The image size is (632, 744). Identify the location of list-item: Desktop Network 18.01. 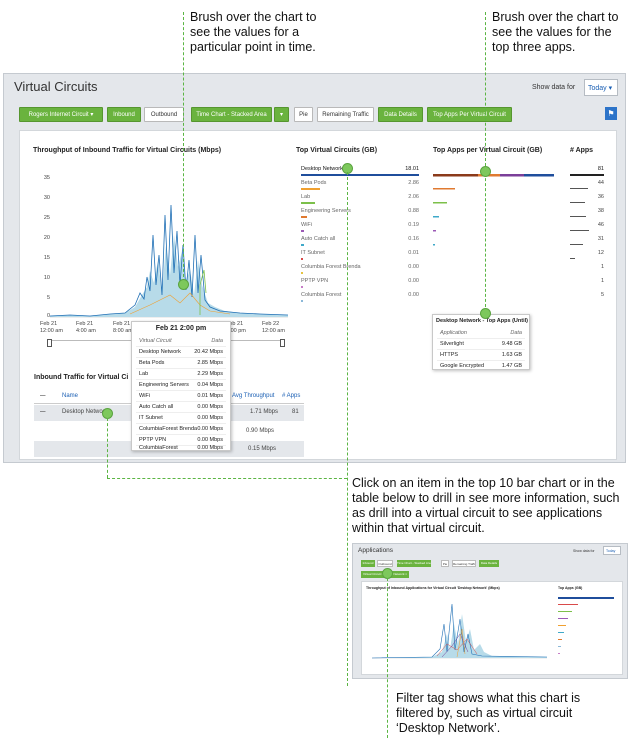
(357, 171).